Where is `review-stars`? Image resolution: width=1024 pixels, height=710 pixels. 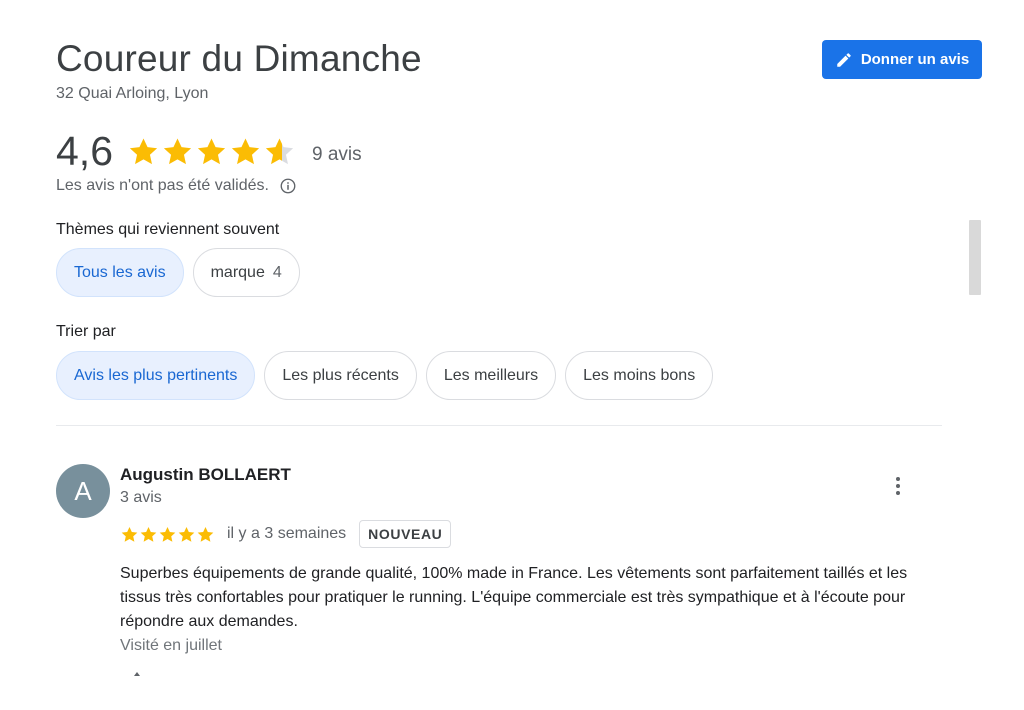
review-stars is located at coordinates (167, 534).